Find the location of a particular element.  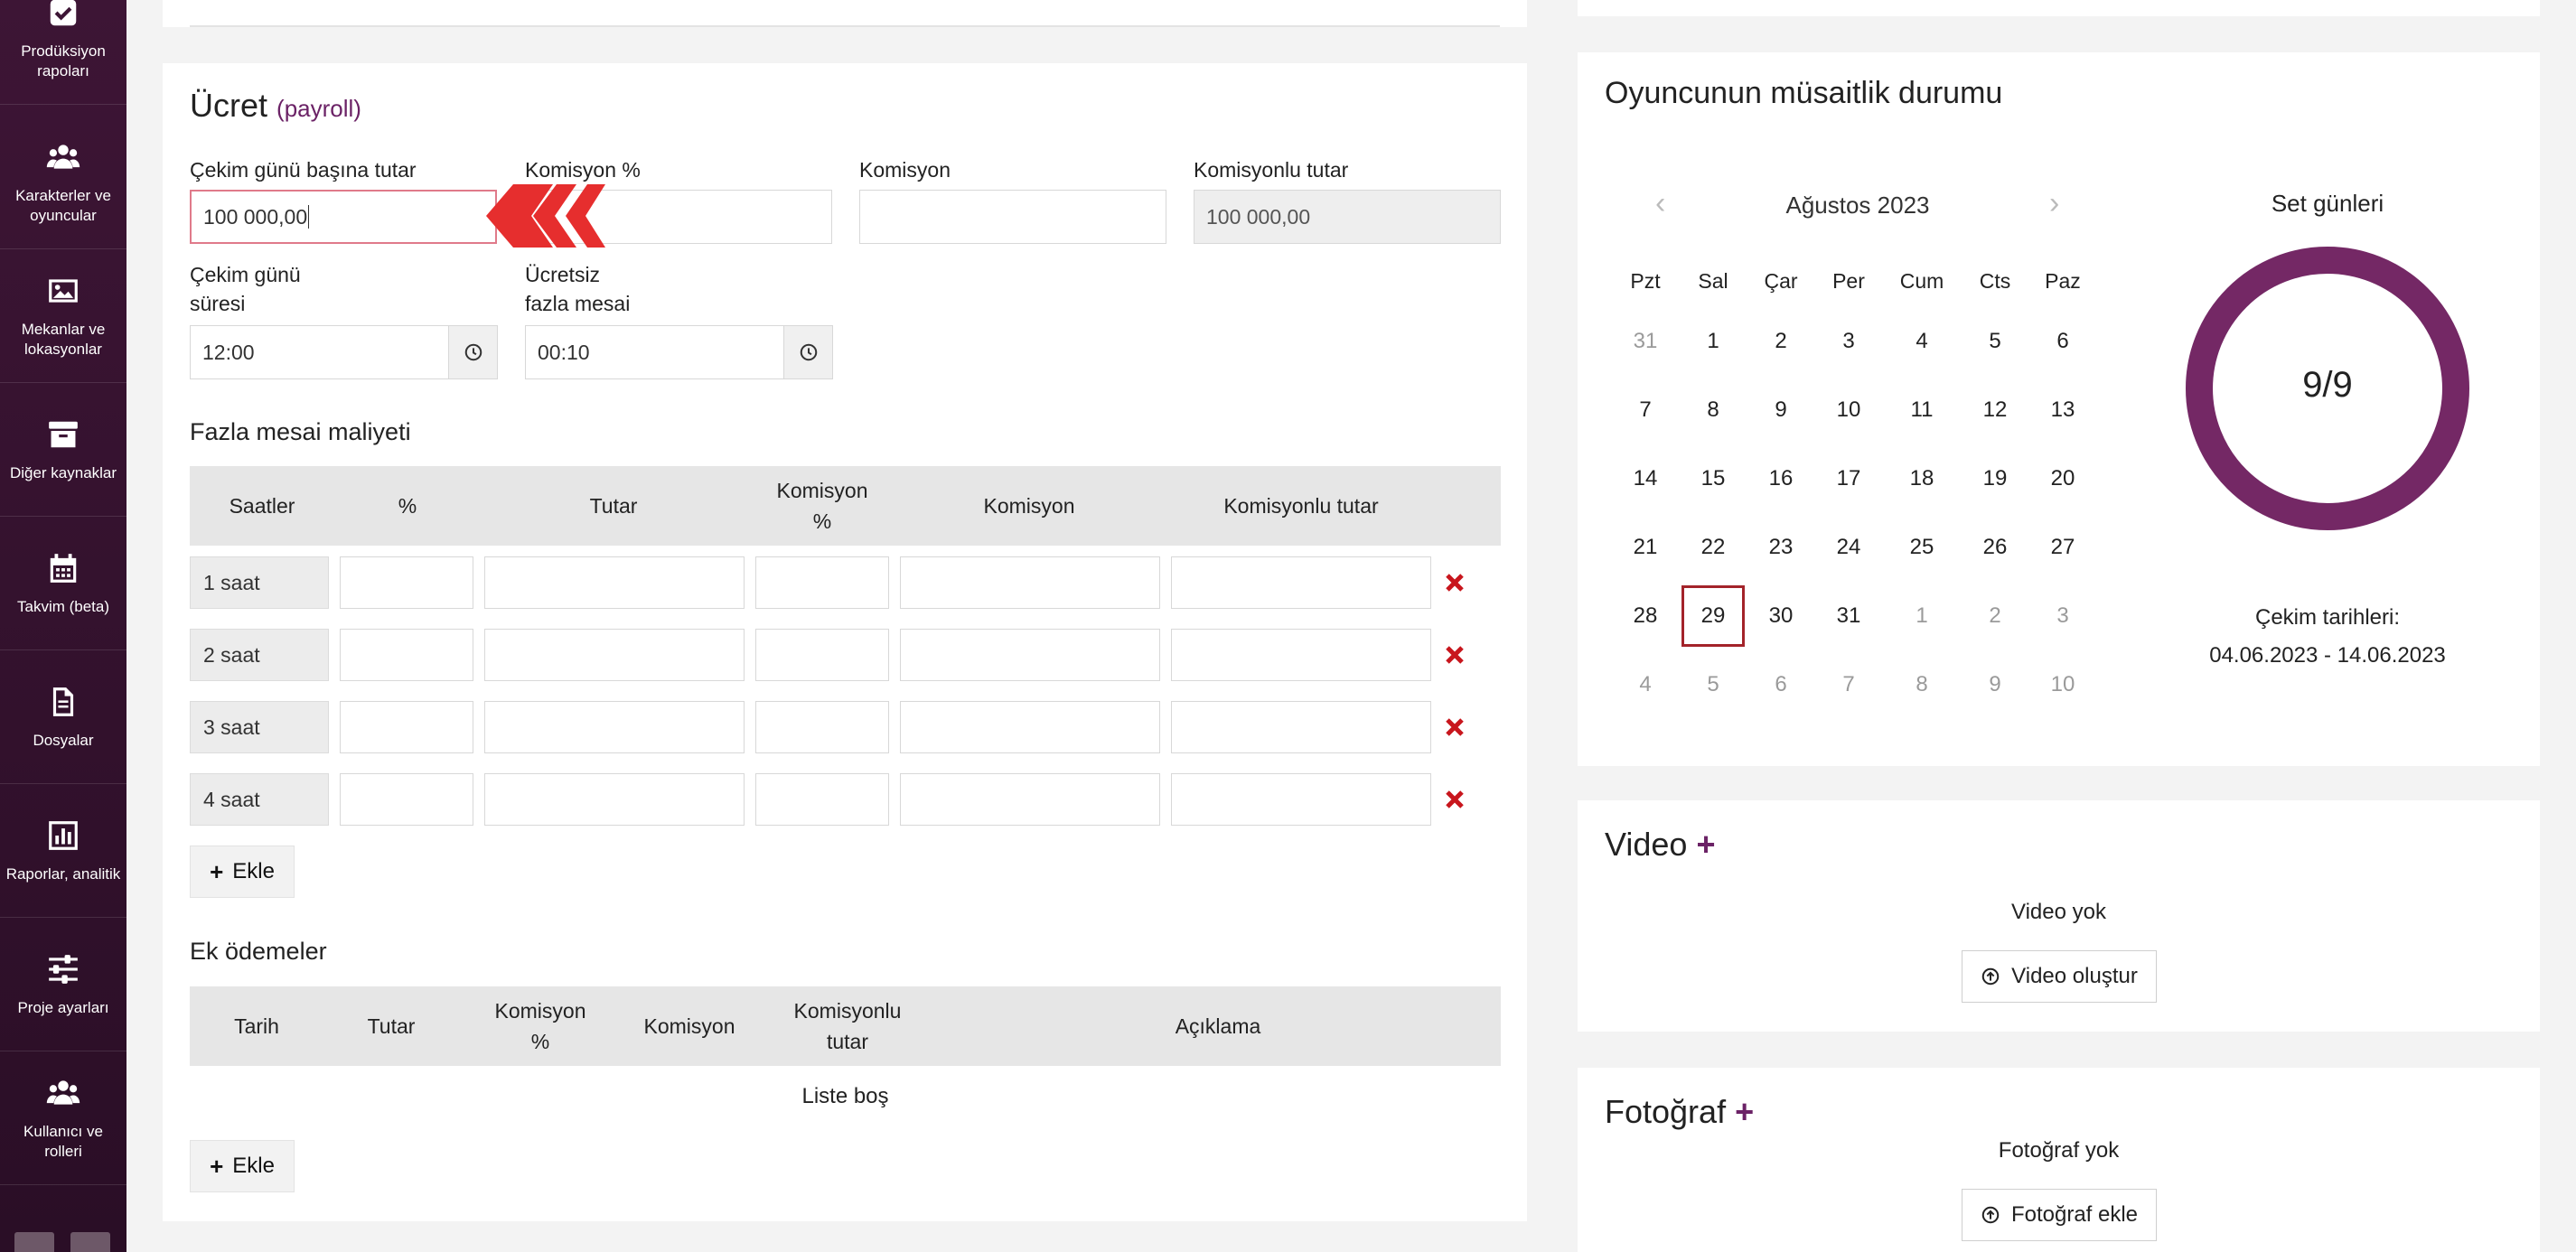

add-video-icon: + is located at coordinates (1705, 844).